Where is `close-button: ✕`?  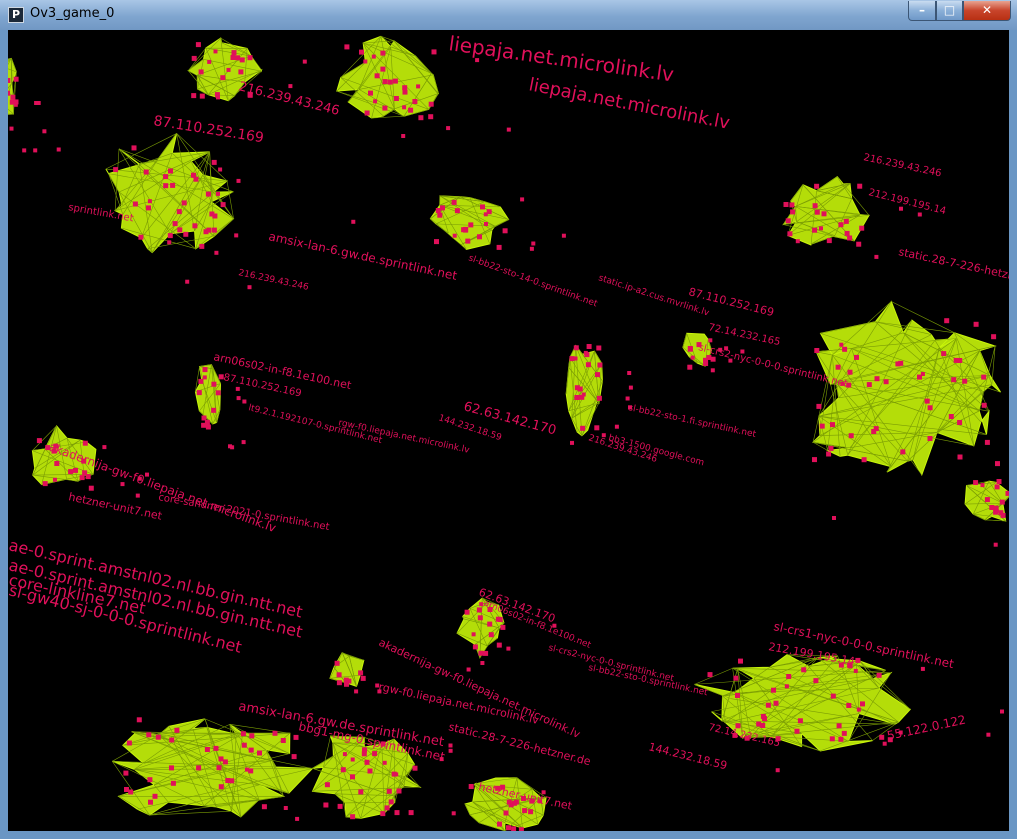 close-button: ✕ is located at coordinates (987, 11).